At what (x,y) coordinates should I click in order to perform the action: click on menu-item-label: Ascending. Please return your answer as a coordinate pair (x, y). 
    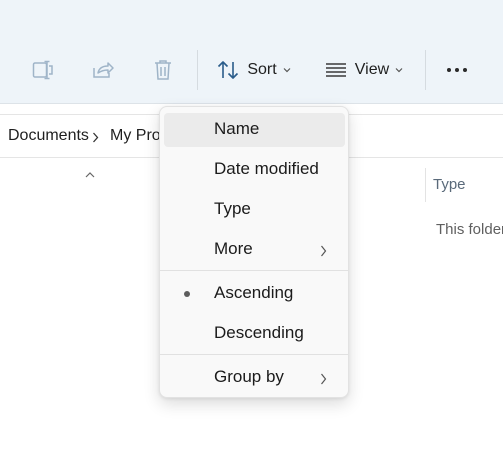
    Looking at the image, I should click on (254, 292).